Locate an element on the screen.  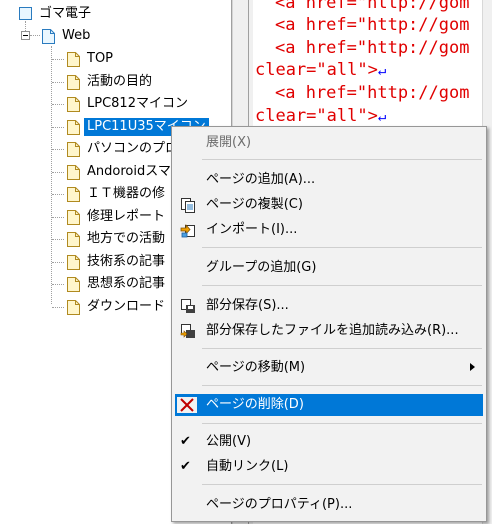
import-icon is located at coordinates (188, 230).